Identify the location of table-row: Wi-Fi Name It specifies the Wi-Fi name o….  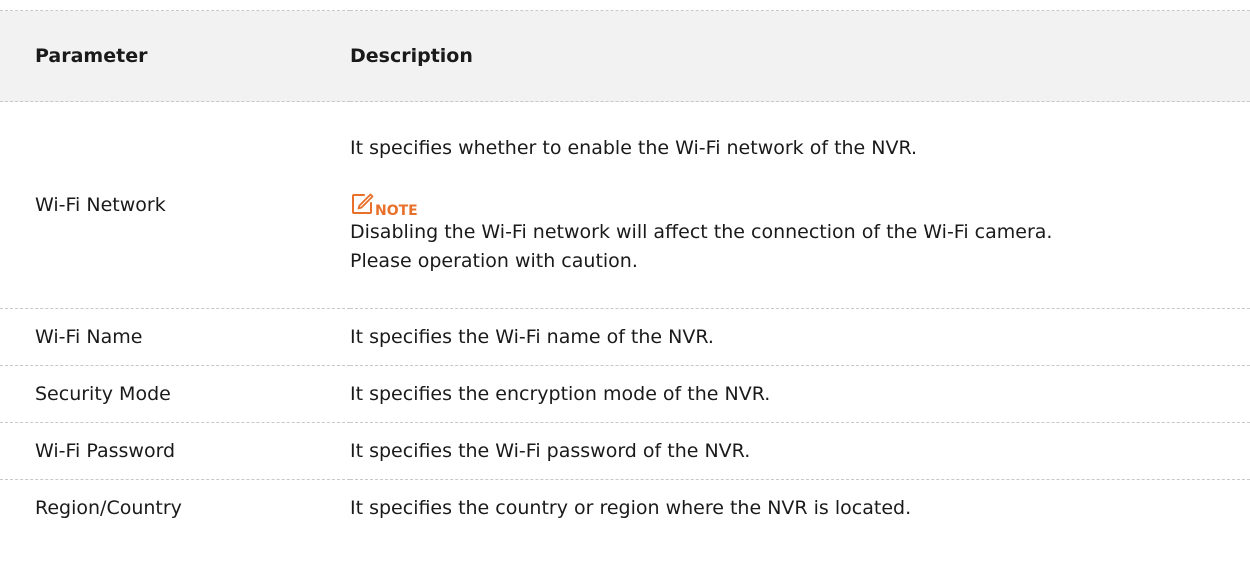
(625, 337).